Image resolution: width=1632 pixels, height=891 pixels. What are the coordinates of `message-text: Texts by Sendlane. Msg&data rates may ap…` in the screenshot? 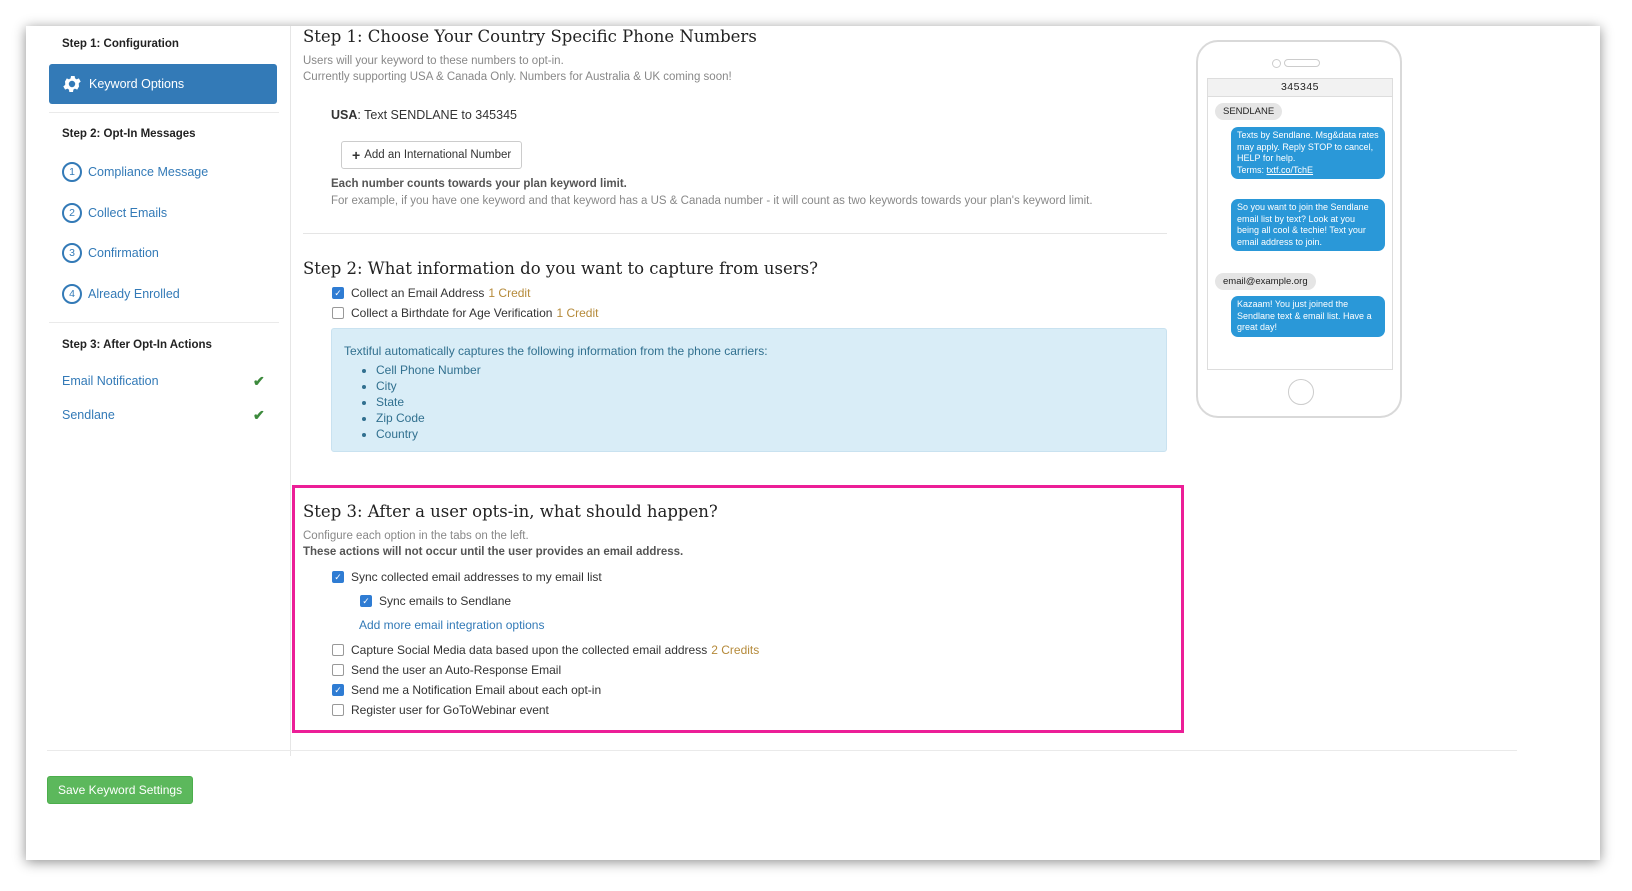 It's located at (1308, 147).